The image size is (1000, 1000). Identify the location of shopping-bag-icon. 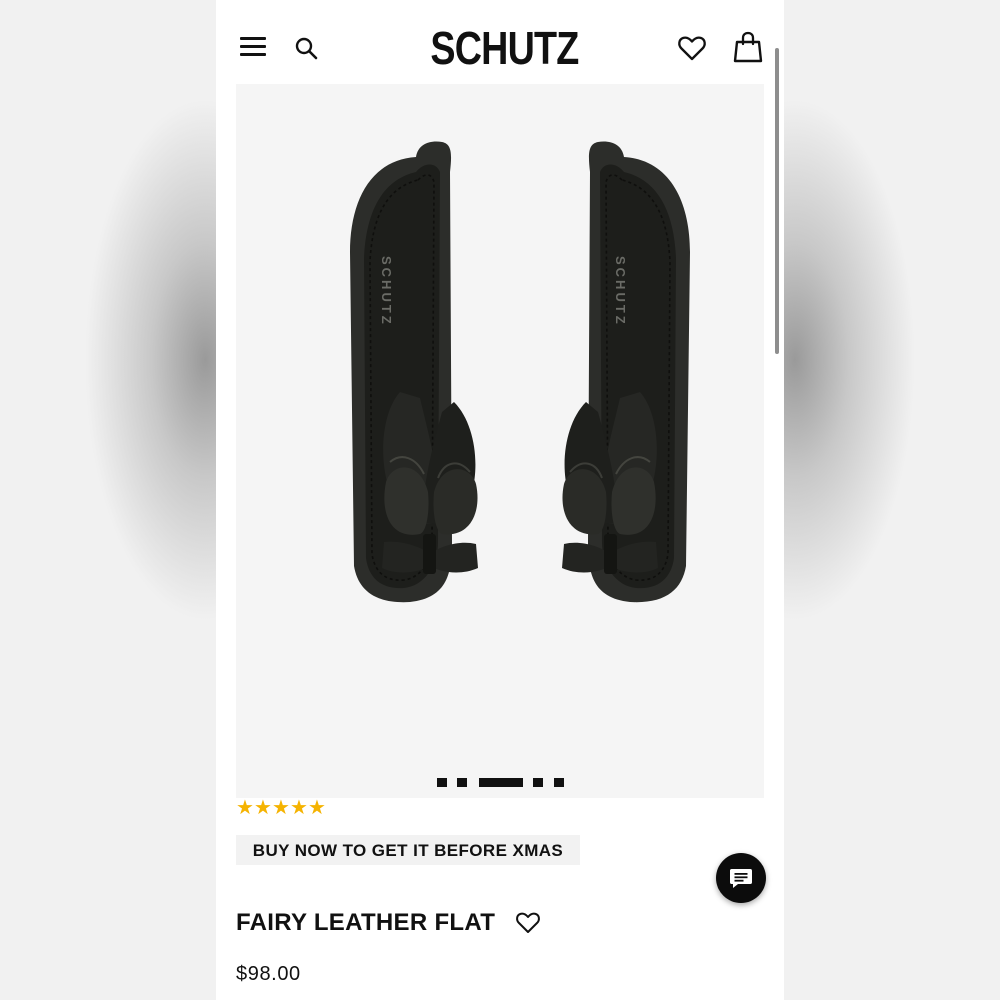
(748, 47).